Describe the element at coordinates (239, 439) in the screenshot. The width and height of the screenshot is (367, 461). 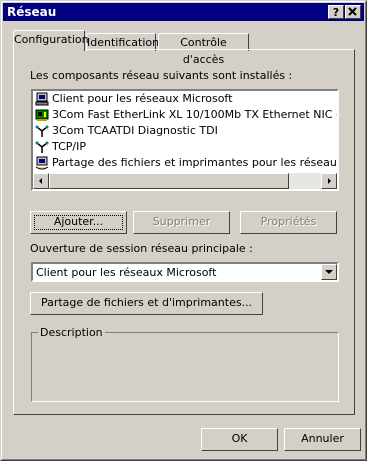
I see `ok-button: OK` at that location.